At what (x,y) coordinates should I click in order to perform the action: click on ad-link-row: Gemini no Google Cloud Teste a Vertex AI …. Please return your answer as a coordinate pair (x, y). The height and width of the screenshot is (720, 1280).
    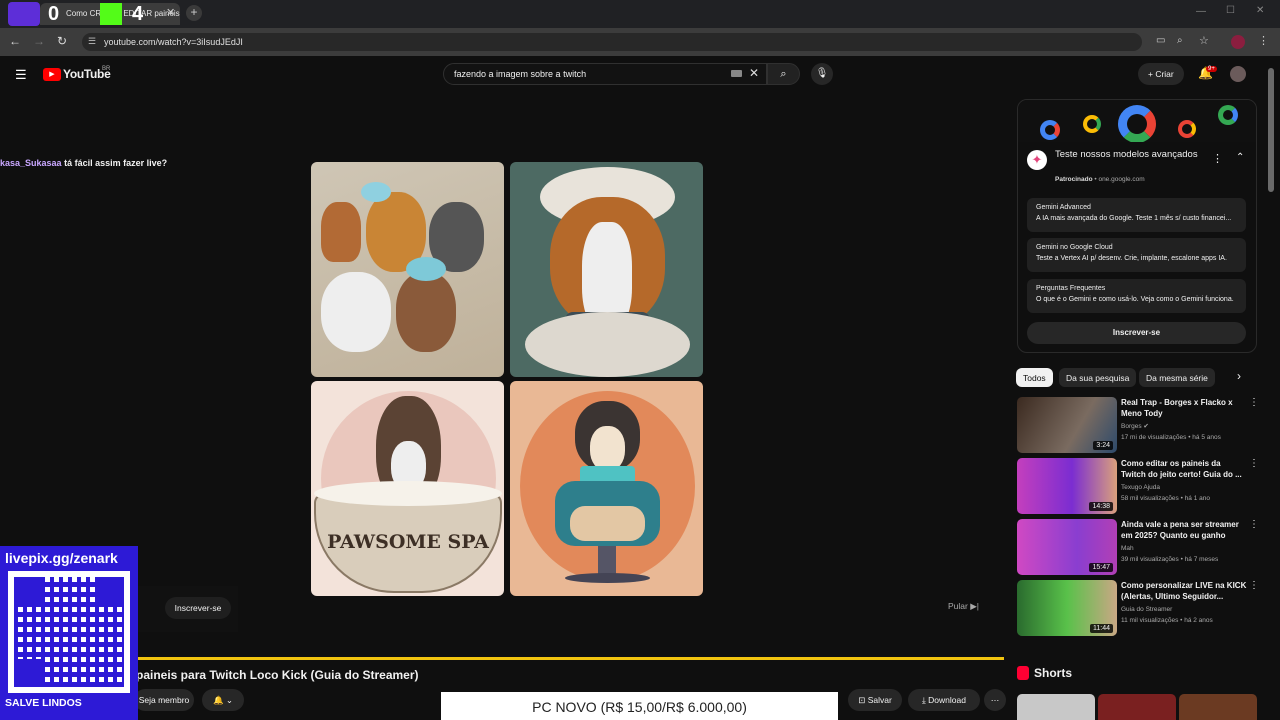
    Looking at the image, I should click on (1136, 255).